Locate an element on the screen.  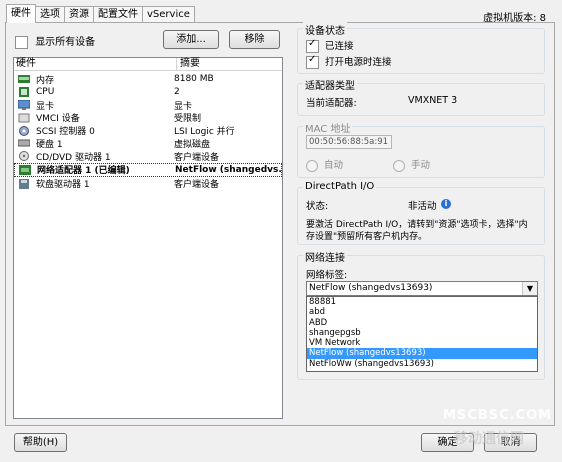
hardware-summary: 显卡 is located at coordinates (183, 106).